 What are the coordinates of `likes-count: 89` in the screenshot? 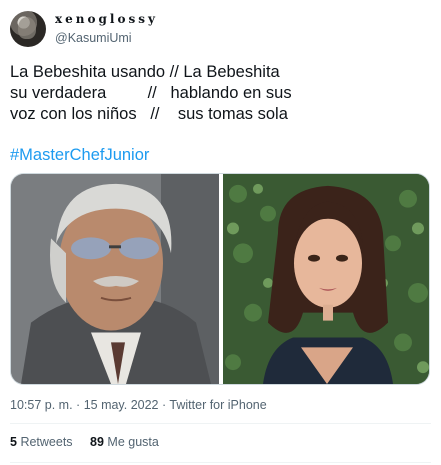 It's located at (97, 442).